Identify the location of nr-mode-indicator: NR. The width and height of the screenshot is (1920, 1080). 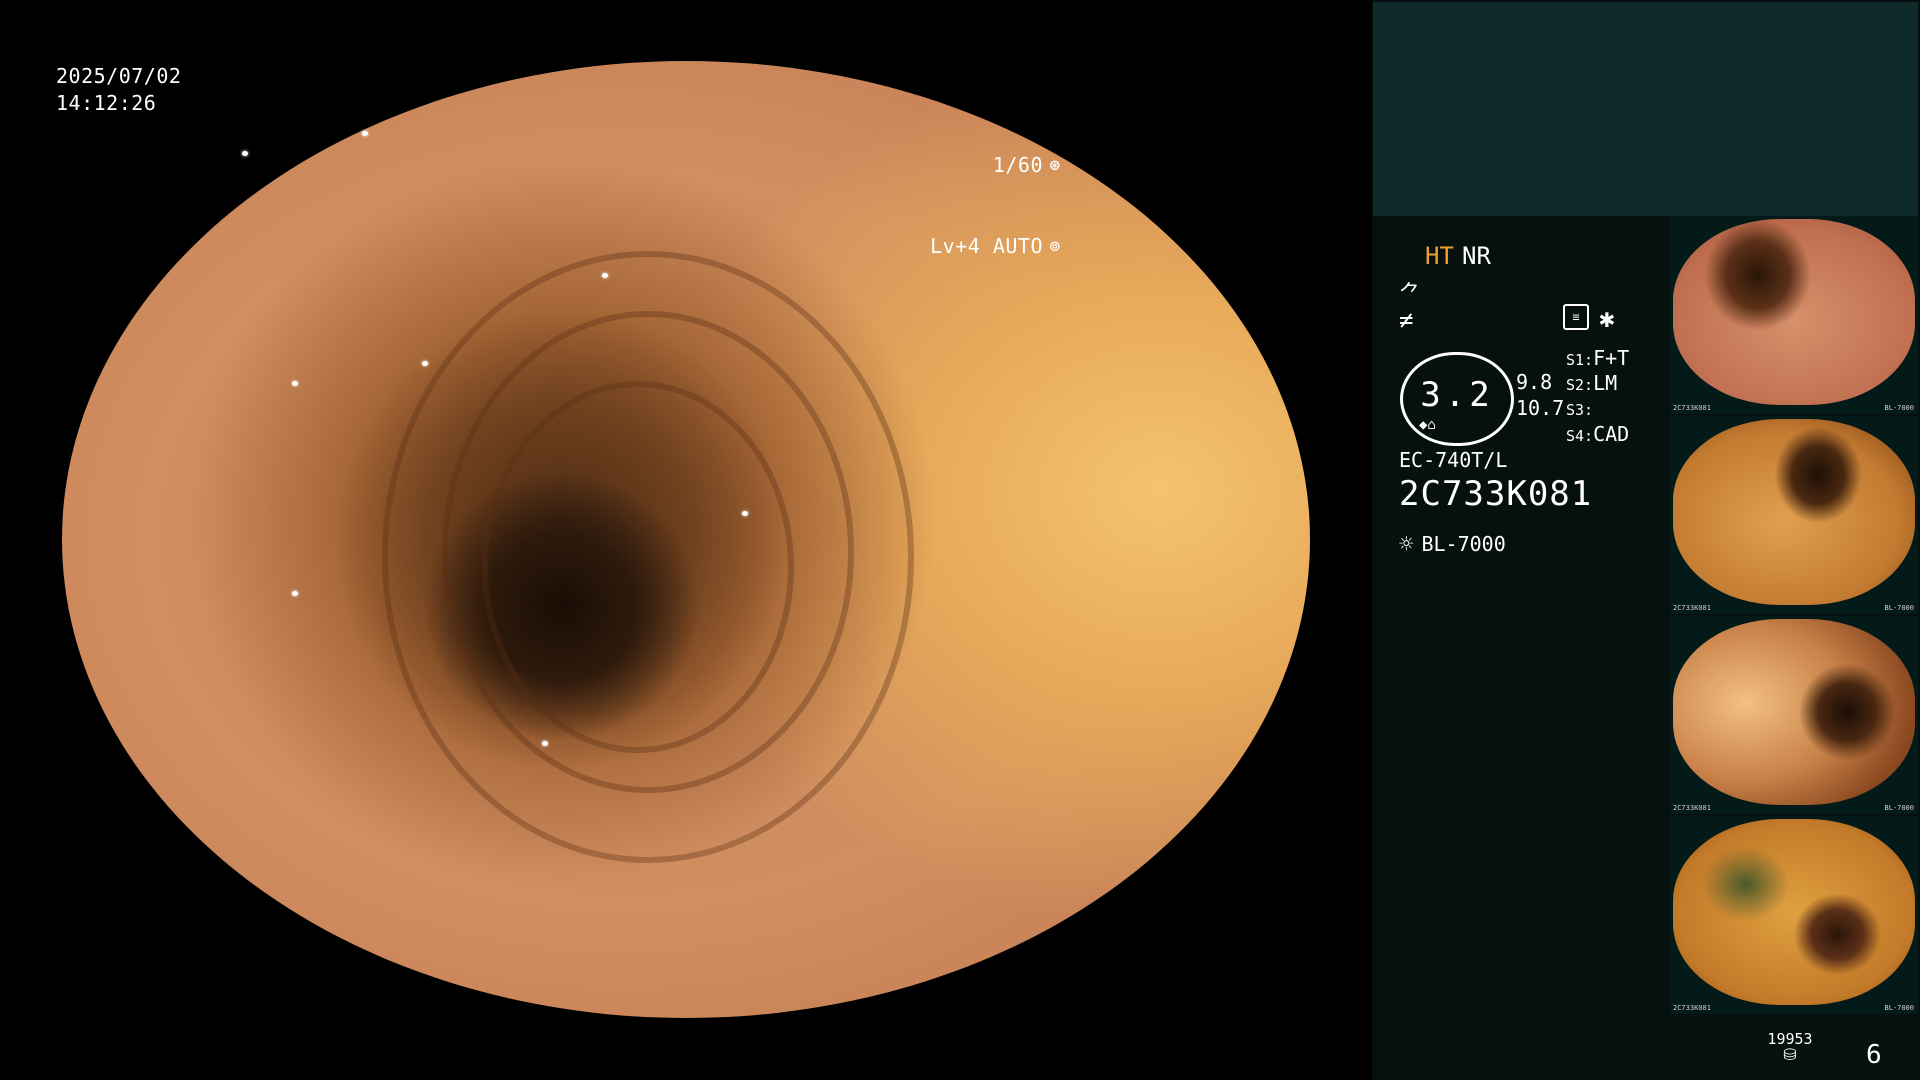
(1476, 256).